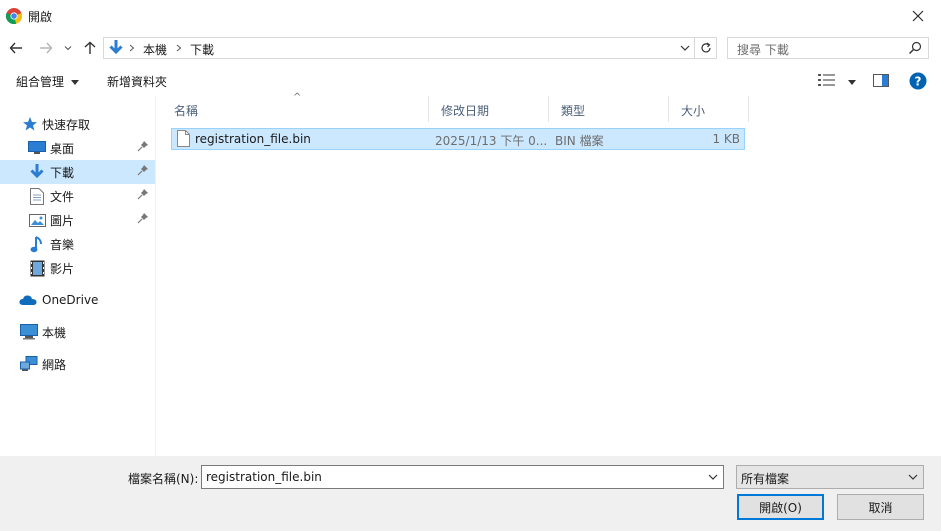  I want to click on sidebar-item-desktop: 桌面, so click(77, 148).